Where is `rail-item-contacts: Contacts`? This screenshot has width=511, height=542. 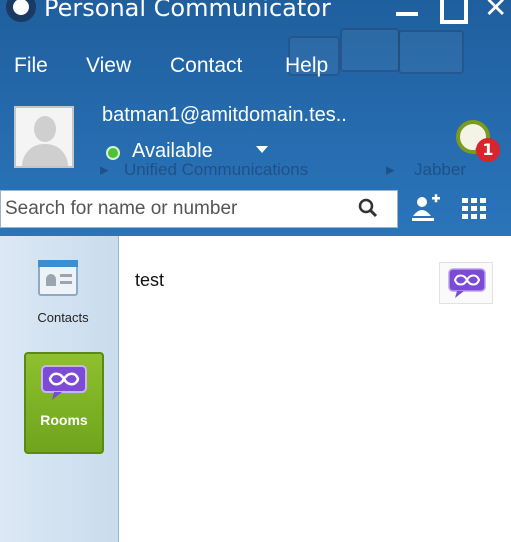
rail-item-contacts: Contacts is located at coordinates (60, 299).